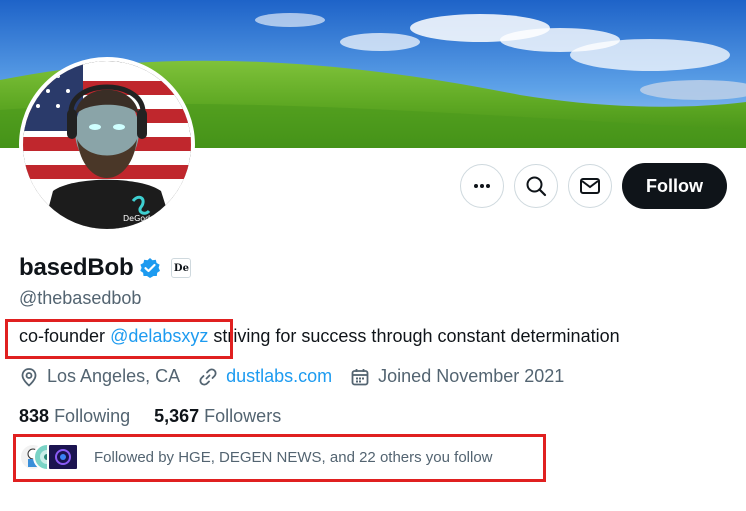 This screenshot has height=511, width=746. Describe the element at coordinates (80, 298) in the screenshot. I see `profile-handle: @thebasedbob` at that location.